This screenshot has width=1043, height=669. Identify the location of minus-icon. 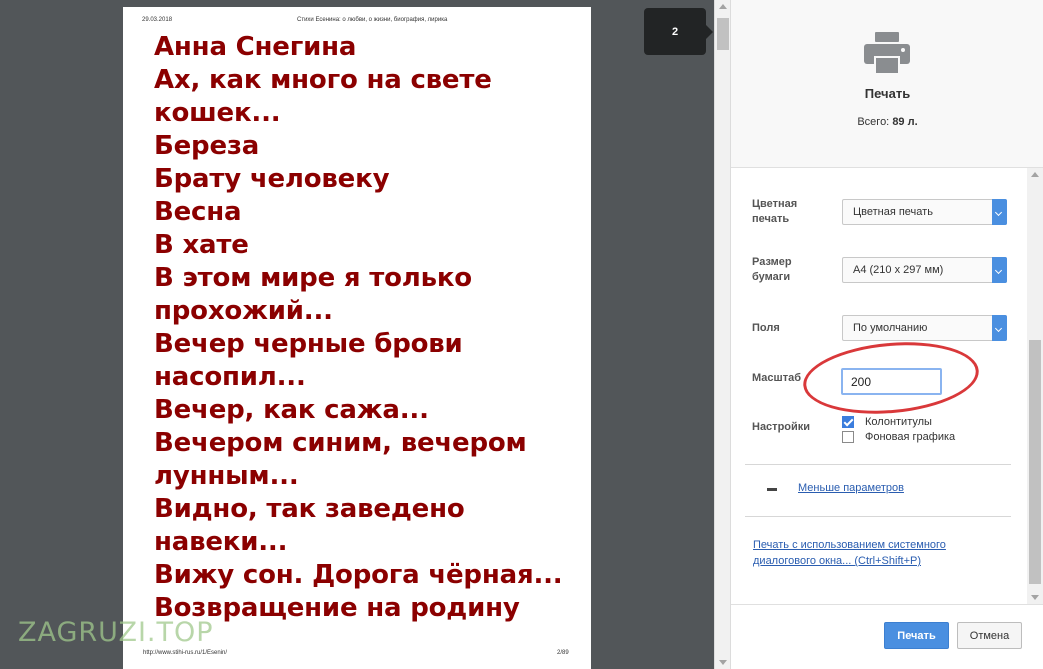
(772, 489).